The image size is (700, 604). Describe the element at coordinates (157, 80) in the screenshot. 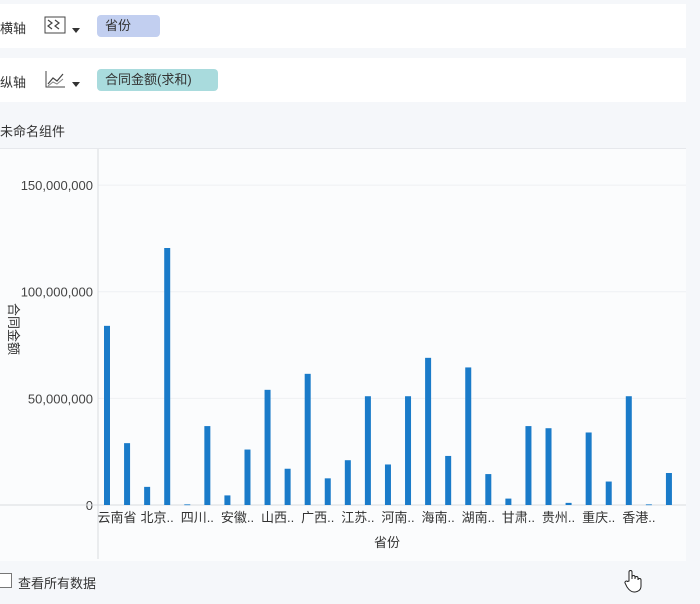

I see `y-axis-field-pill: 合同金额(求和)` at that location.